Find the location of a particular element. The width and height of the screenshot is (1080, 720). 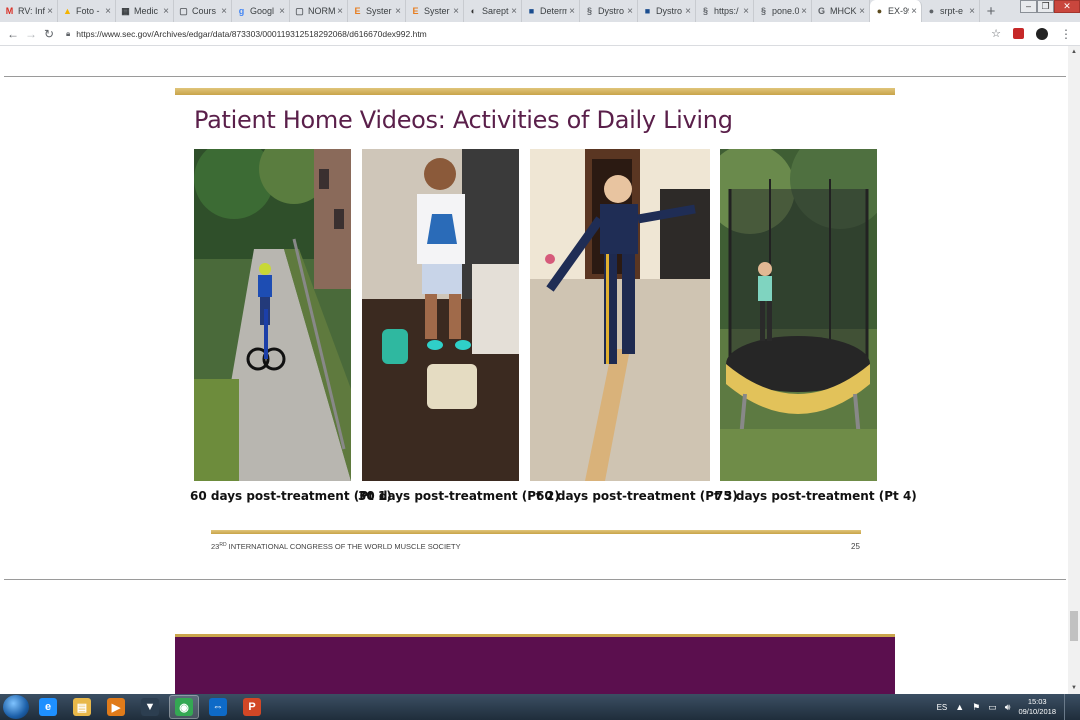

browser-tab: ◐ Sarept × is located at coordinates (493, 11).